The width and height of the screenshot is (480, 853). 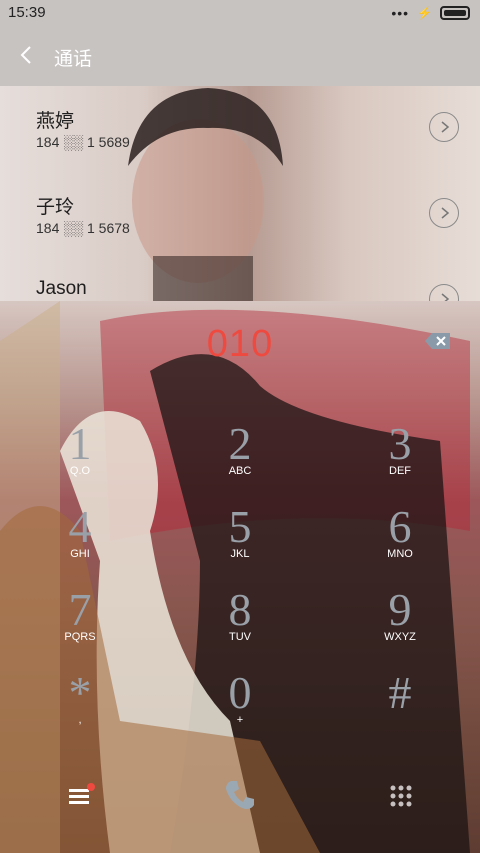 What do you see at coordinates (80, 720) in the screenshot?
I see `key-letters: ,` at bounding box center [80, 720].